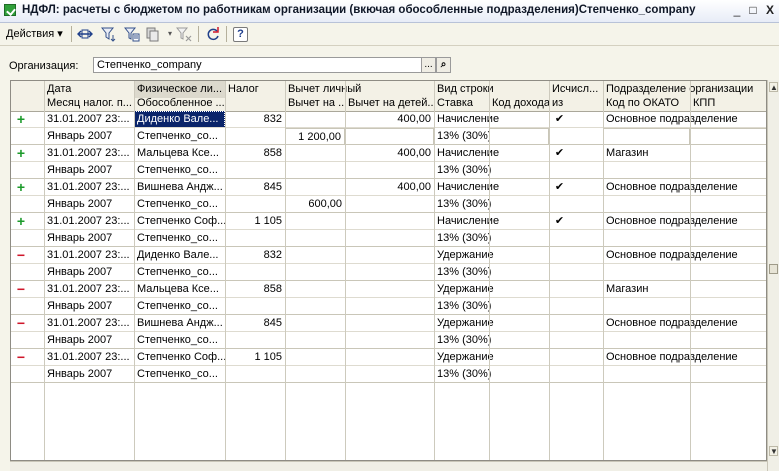 The height and width of the screenshot is (471, 779). What do you see at coordinates (773, 275) in the screenshot?
I see `vertical-scrollbar: ▲ ▼` at bounding box center [773, 275].